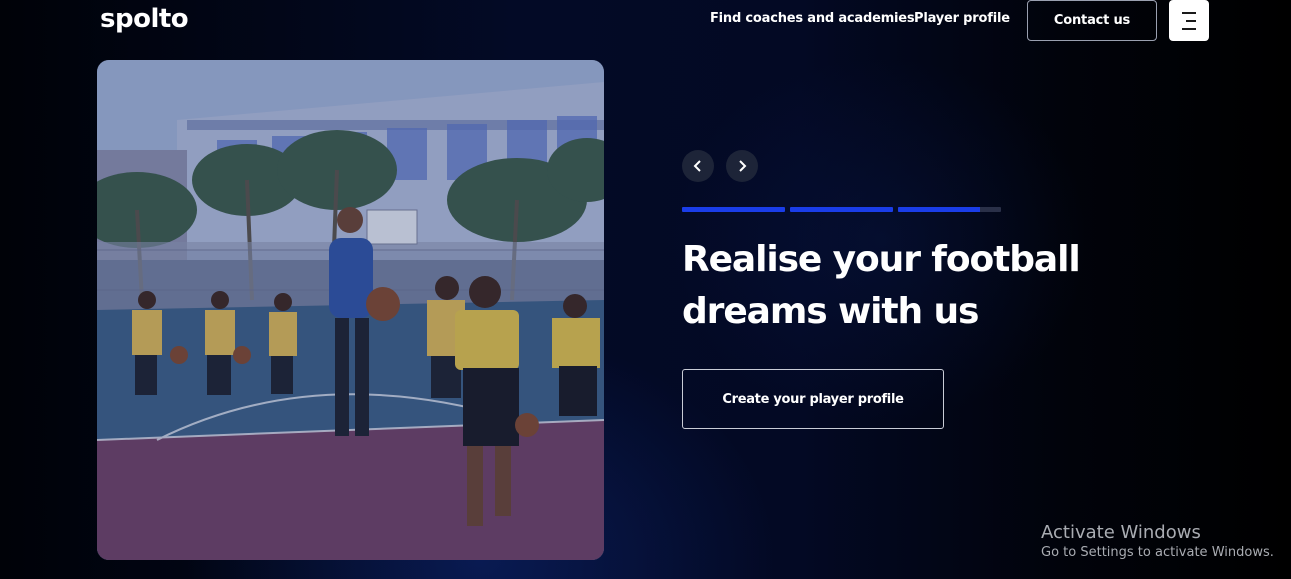  I want to click on logo: spolto, so click(144, 19).